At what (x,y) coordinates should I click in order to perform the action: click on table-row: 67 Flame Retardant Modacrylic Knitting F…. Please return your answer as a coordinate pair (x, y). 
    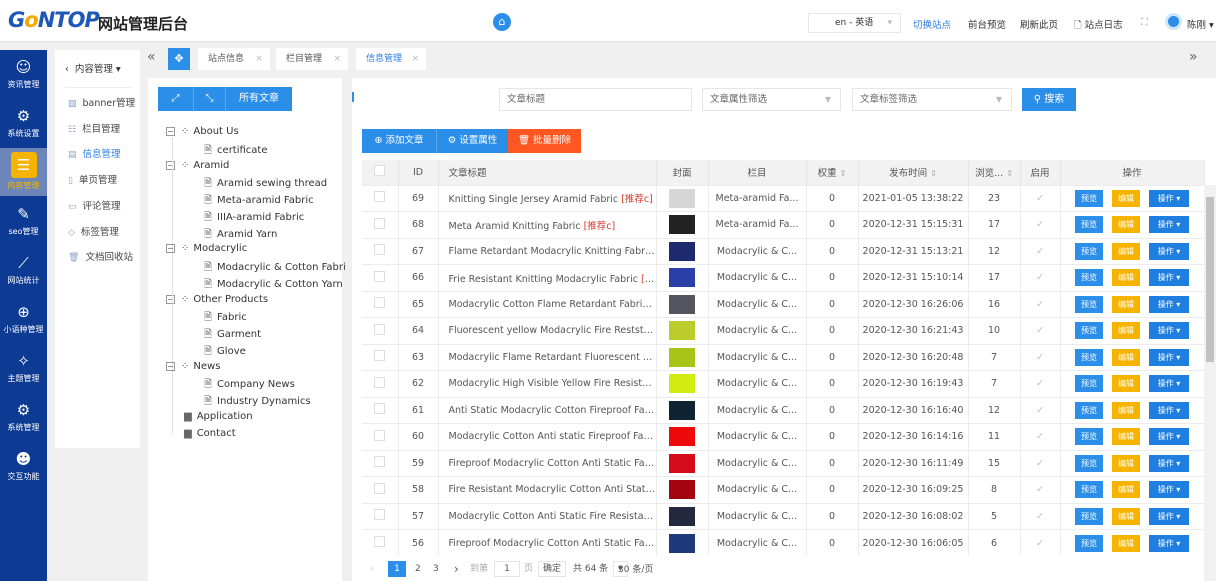
    Looking at the image, I should click on (783, 251).